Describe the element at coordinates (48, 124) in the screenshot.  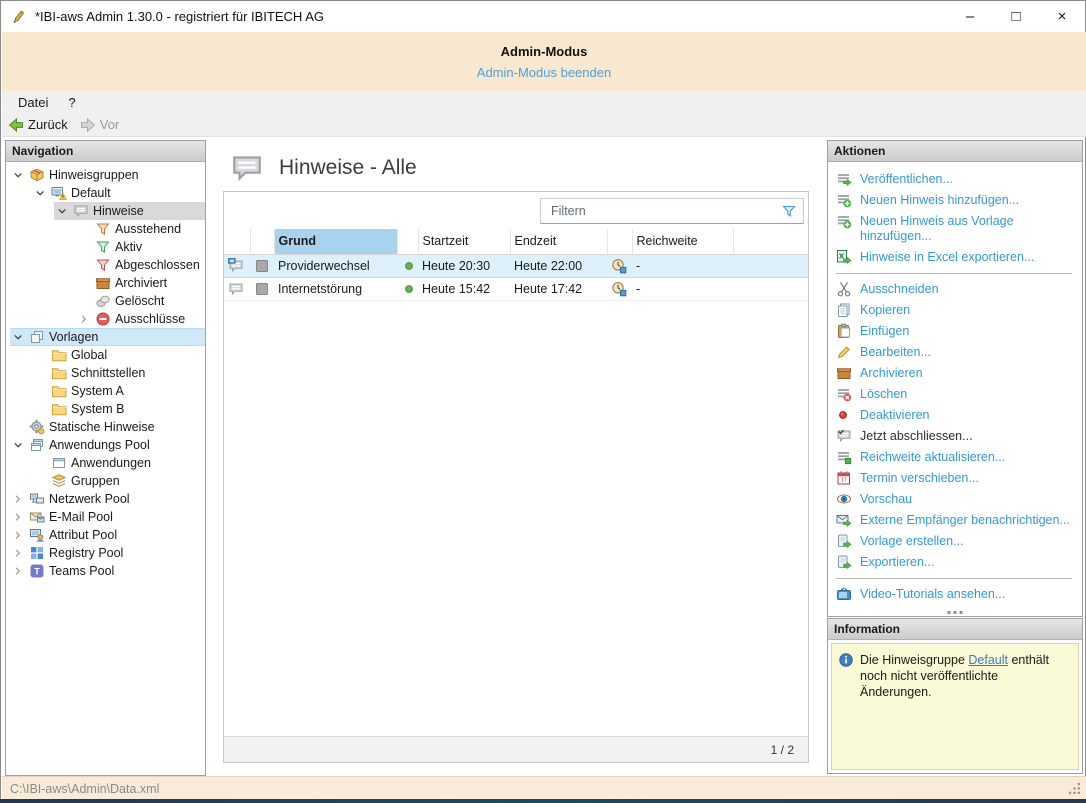
I see `back-button-label: Zurück` at that location.